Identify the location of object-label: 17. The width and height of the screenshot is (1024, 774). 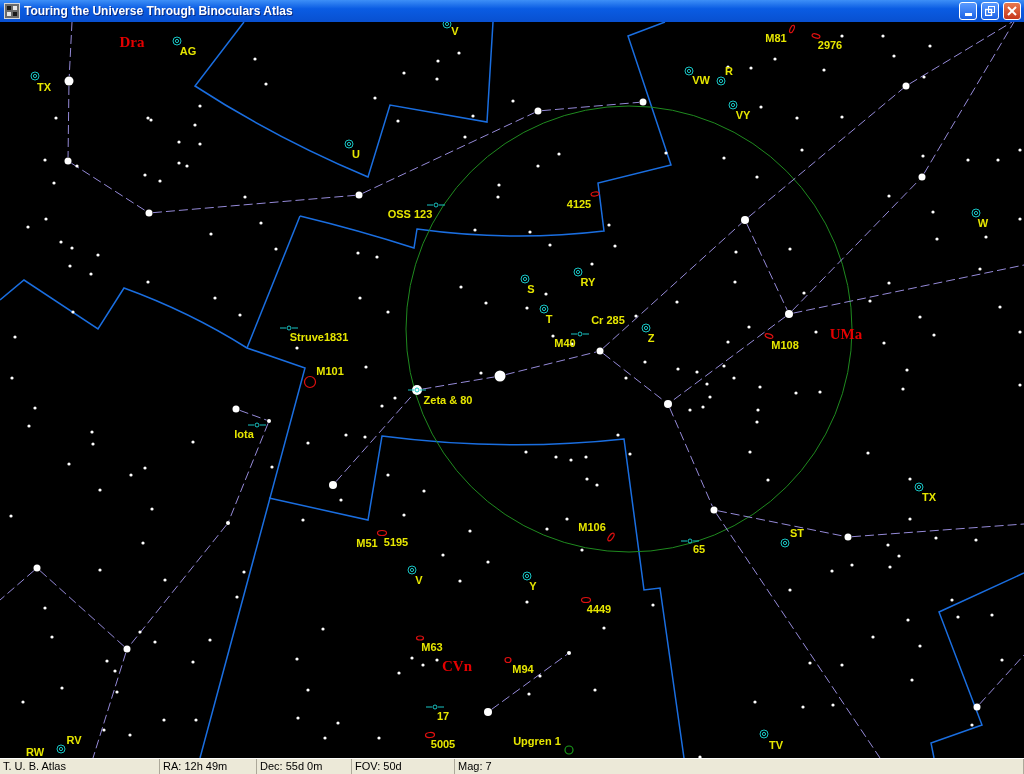
(443, 716).